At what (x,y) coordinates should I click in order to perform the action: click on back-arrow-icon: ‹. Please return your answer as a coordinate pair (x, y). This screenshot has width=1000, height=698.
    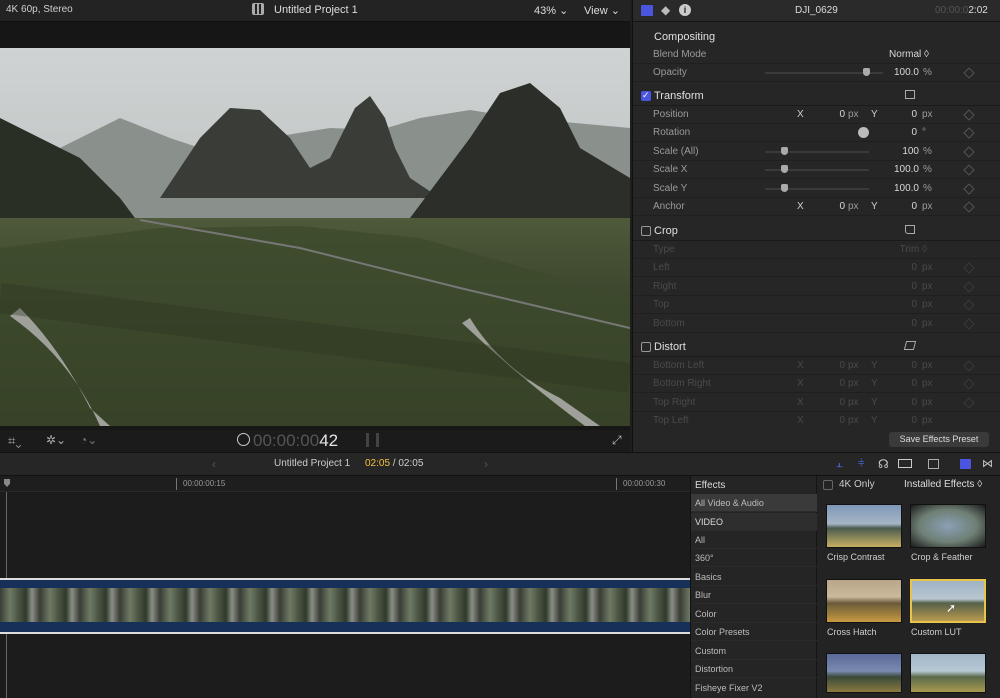
    Looking at the image, I should click on (214, 464).